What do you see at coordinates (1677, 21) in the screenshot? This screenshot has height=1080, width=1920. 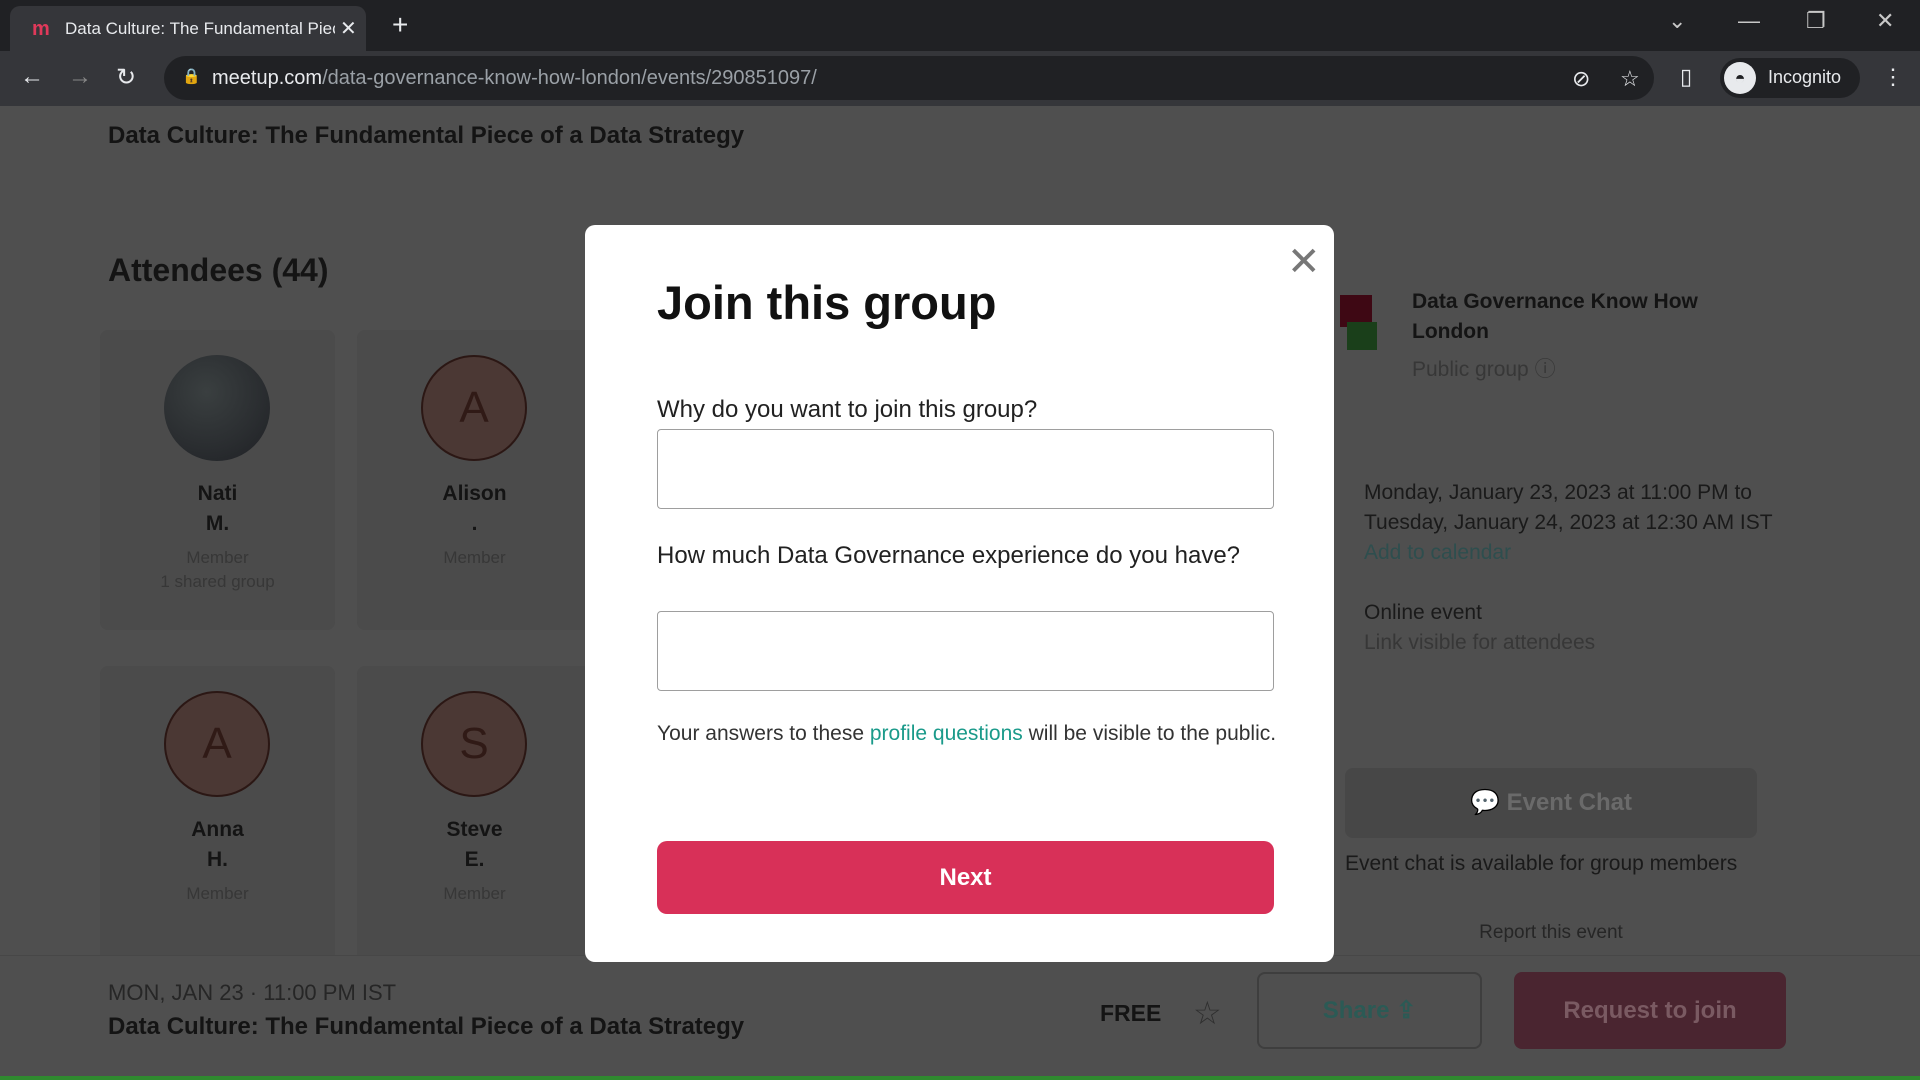 I see `tab-search-icon: ⌄` at bounding box center [1677, 21].